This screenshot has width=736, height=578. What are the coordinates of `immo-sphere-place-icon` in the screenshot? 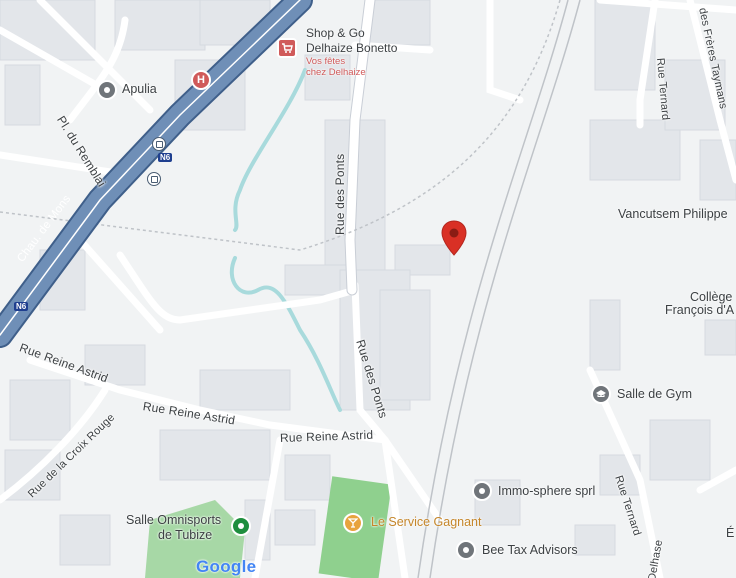 It's located at (482, 491).